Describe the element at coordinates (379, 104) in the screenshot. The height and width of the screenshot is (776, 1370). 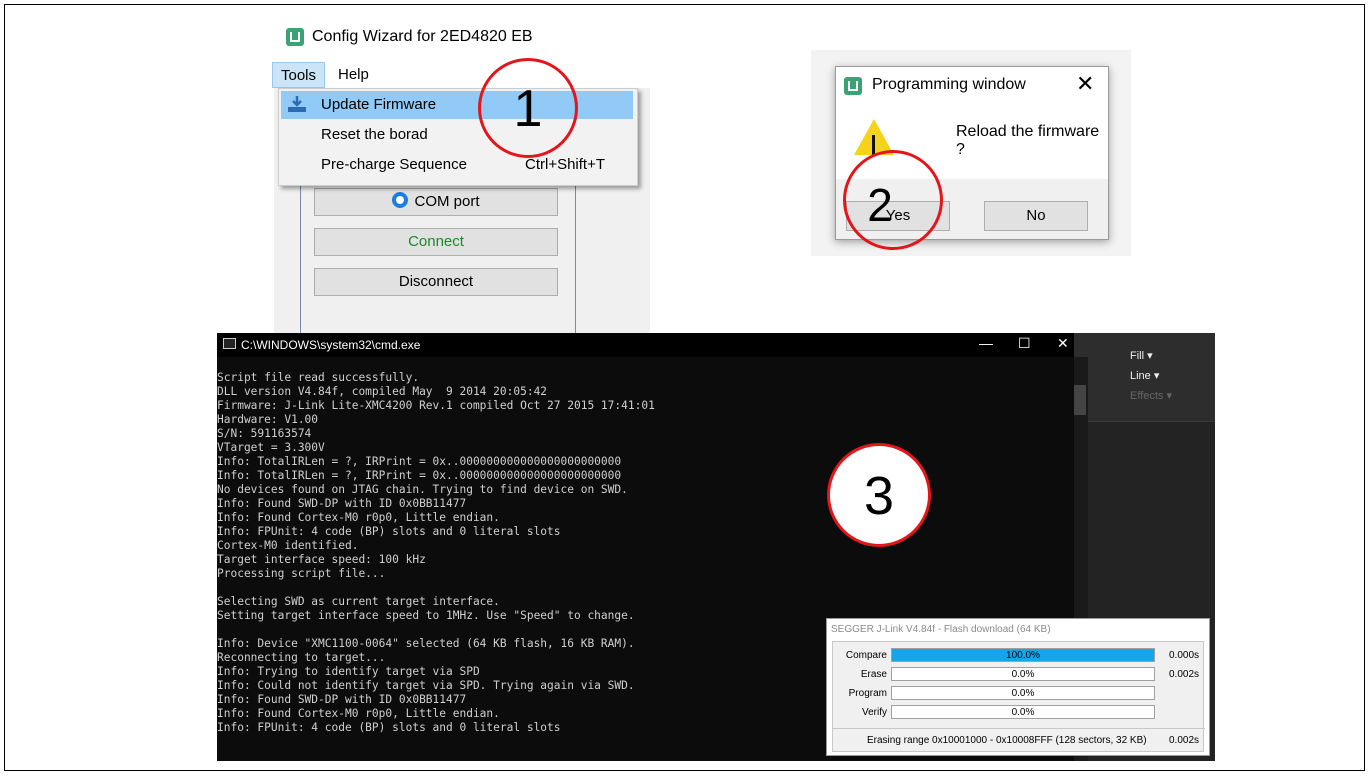
I see `menu-item-label: Update Firmware` at that location.